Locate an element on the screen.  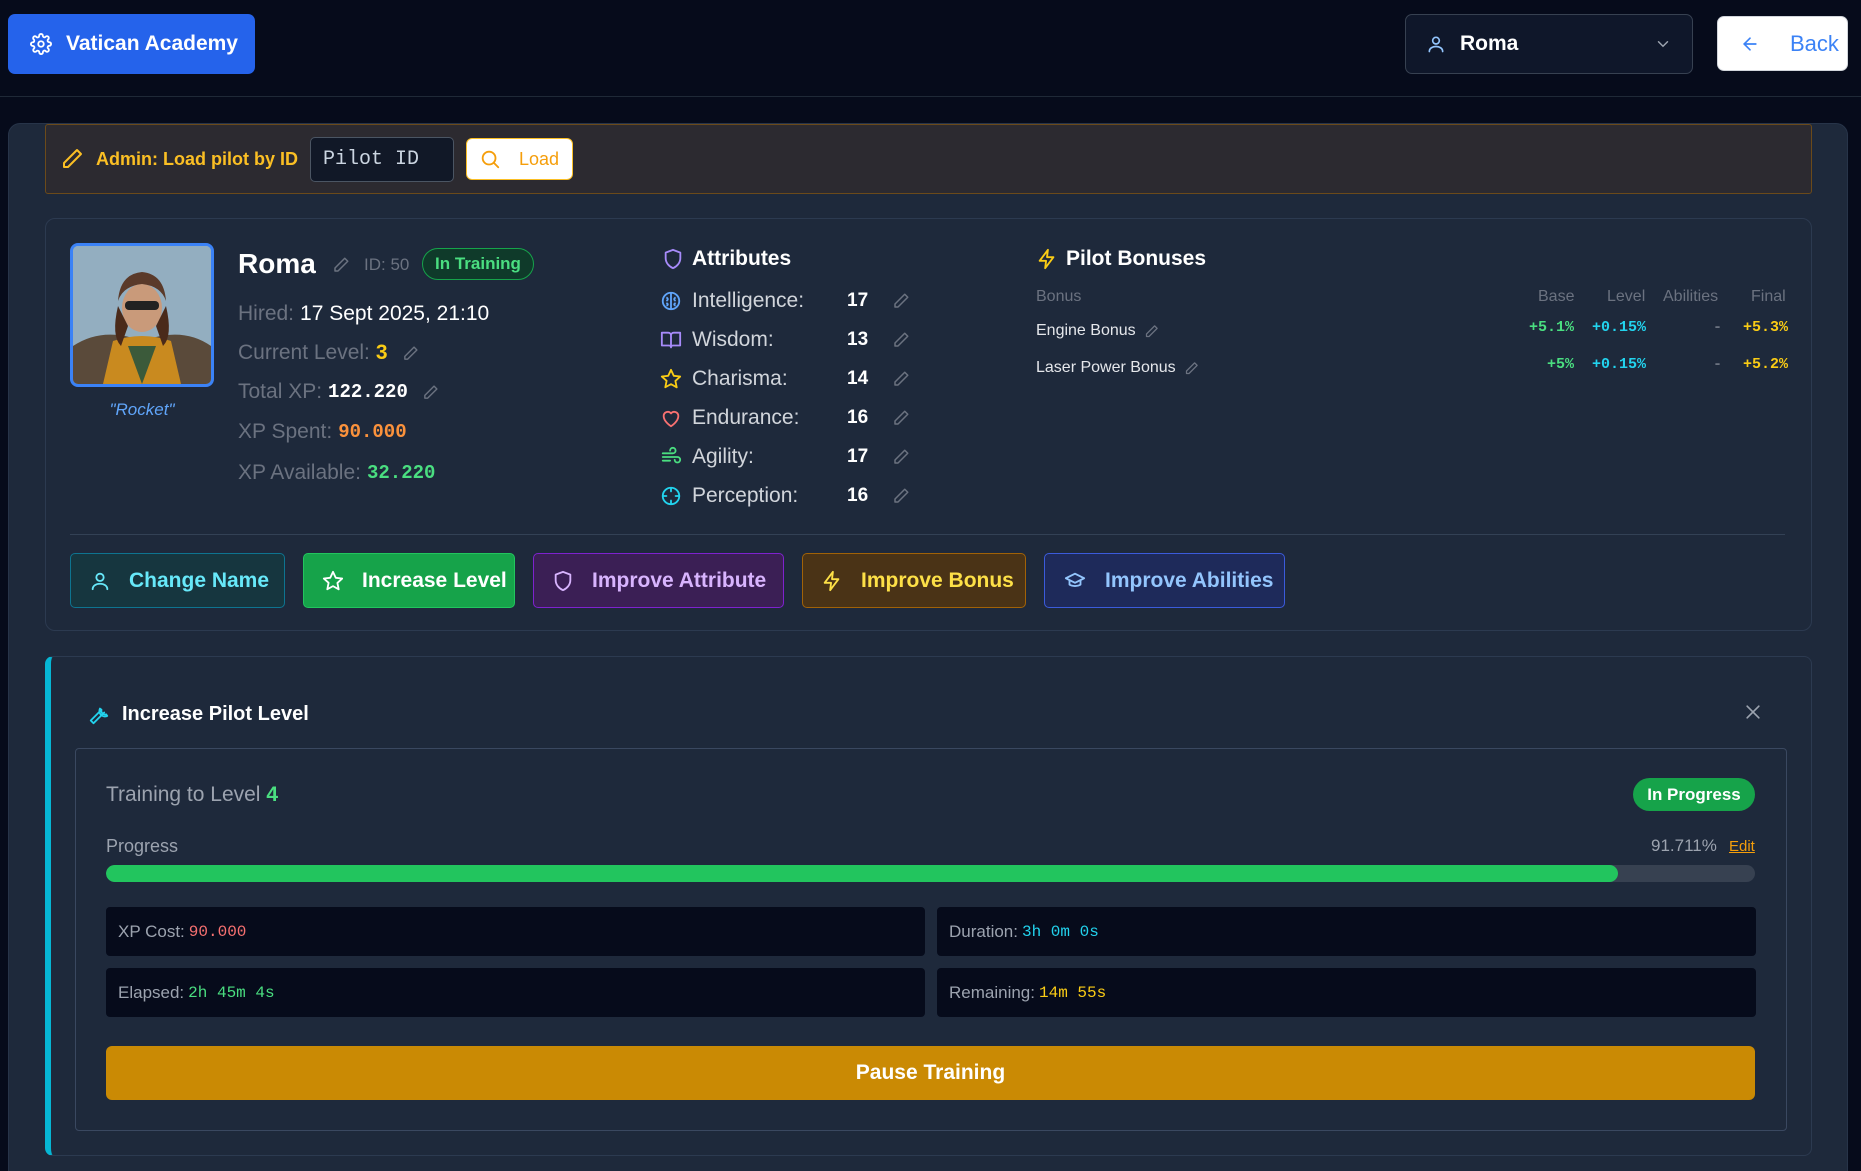
increase-level-button: Increase Level is located at coordinates (409, 580).